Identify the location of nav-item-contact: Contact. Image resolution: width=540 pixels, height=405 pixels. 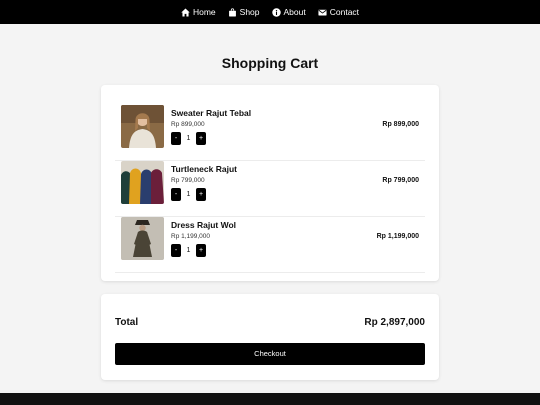
(338, 12).